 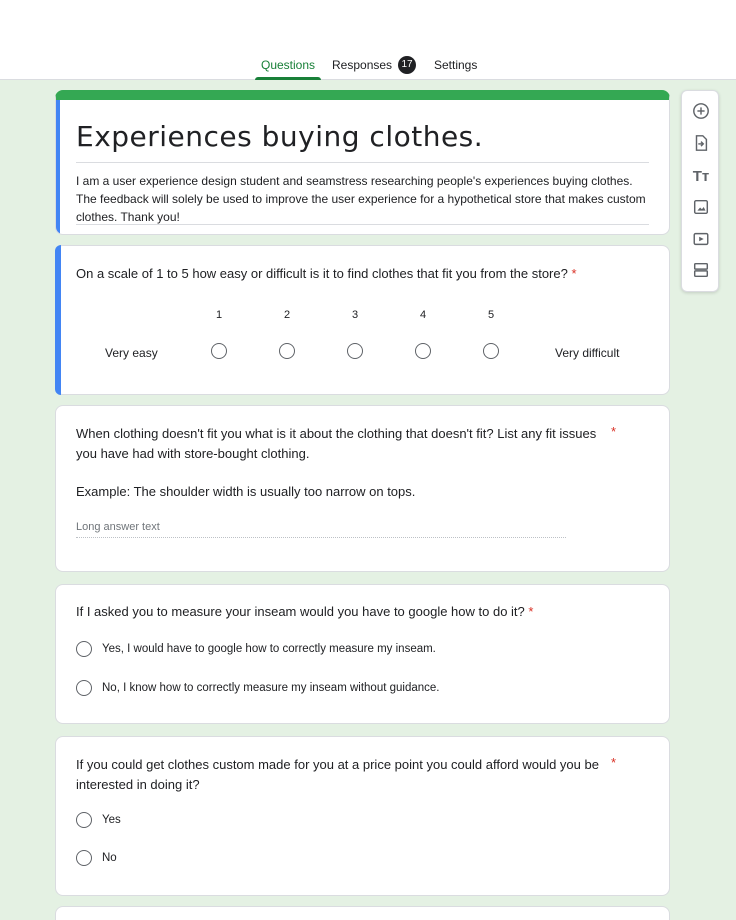 I want to click on add-title-icon: Tт, so click(x=701, y=176).